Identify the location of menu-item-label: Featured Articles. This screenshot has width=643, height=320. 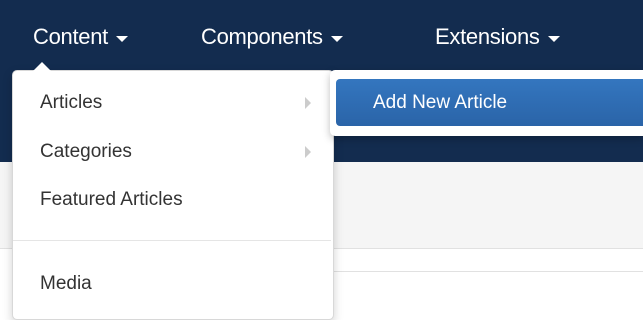
(111, 199).